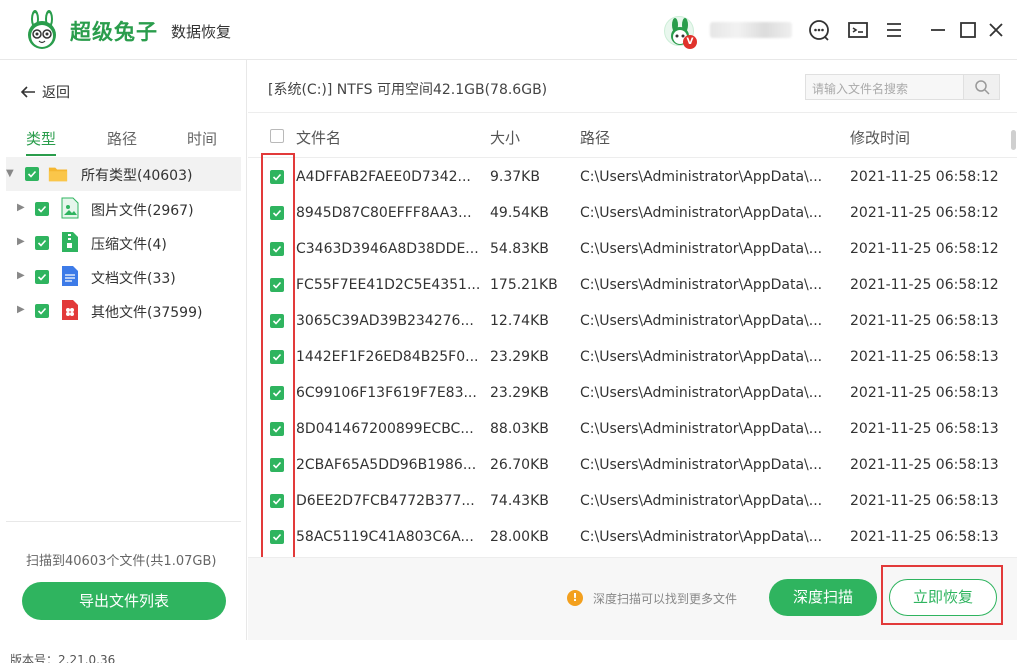 Image resolution: width=1017 pixels, height=663 pixels. I want to click on image-file-icon, so click(70, 208).